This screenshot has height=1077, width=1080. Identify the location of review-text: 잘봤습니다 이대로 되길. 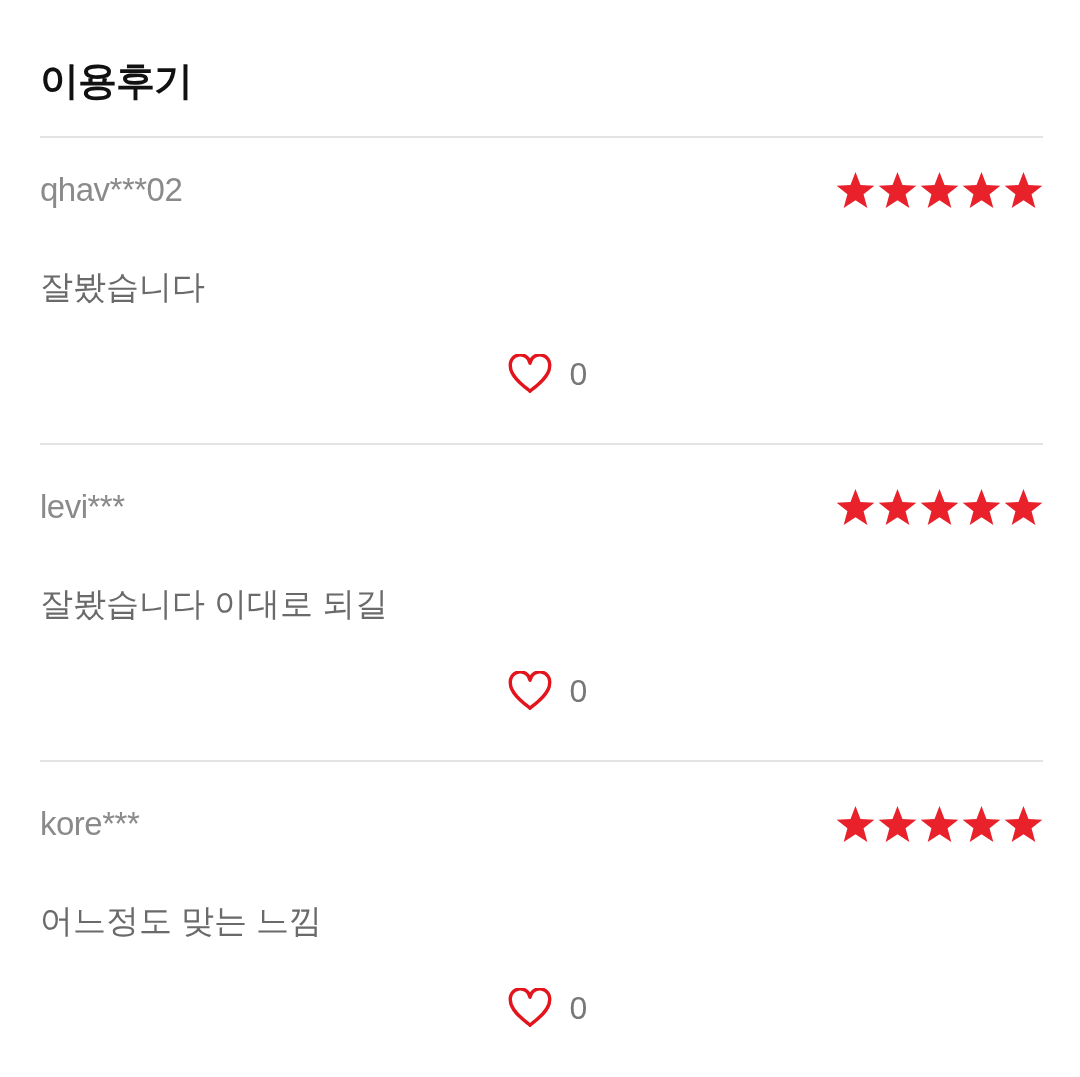
(214, 604).